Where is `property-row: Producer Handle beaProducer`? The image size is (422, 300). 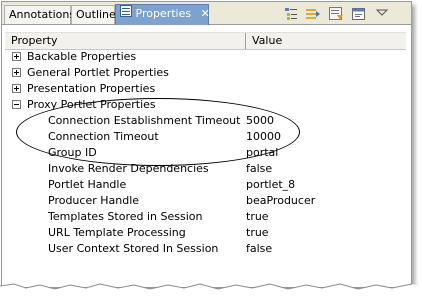 property-row: Producer Handle beaProducer is located at coordinates (205, 201).